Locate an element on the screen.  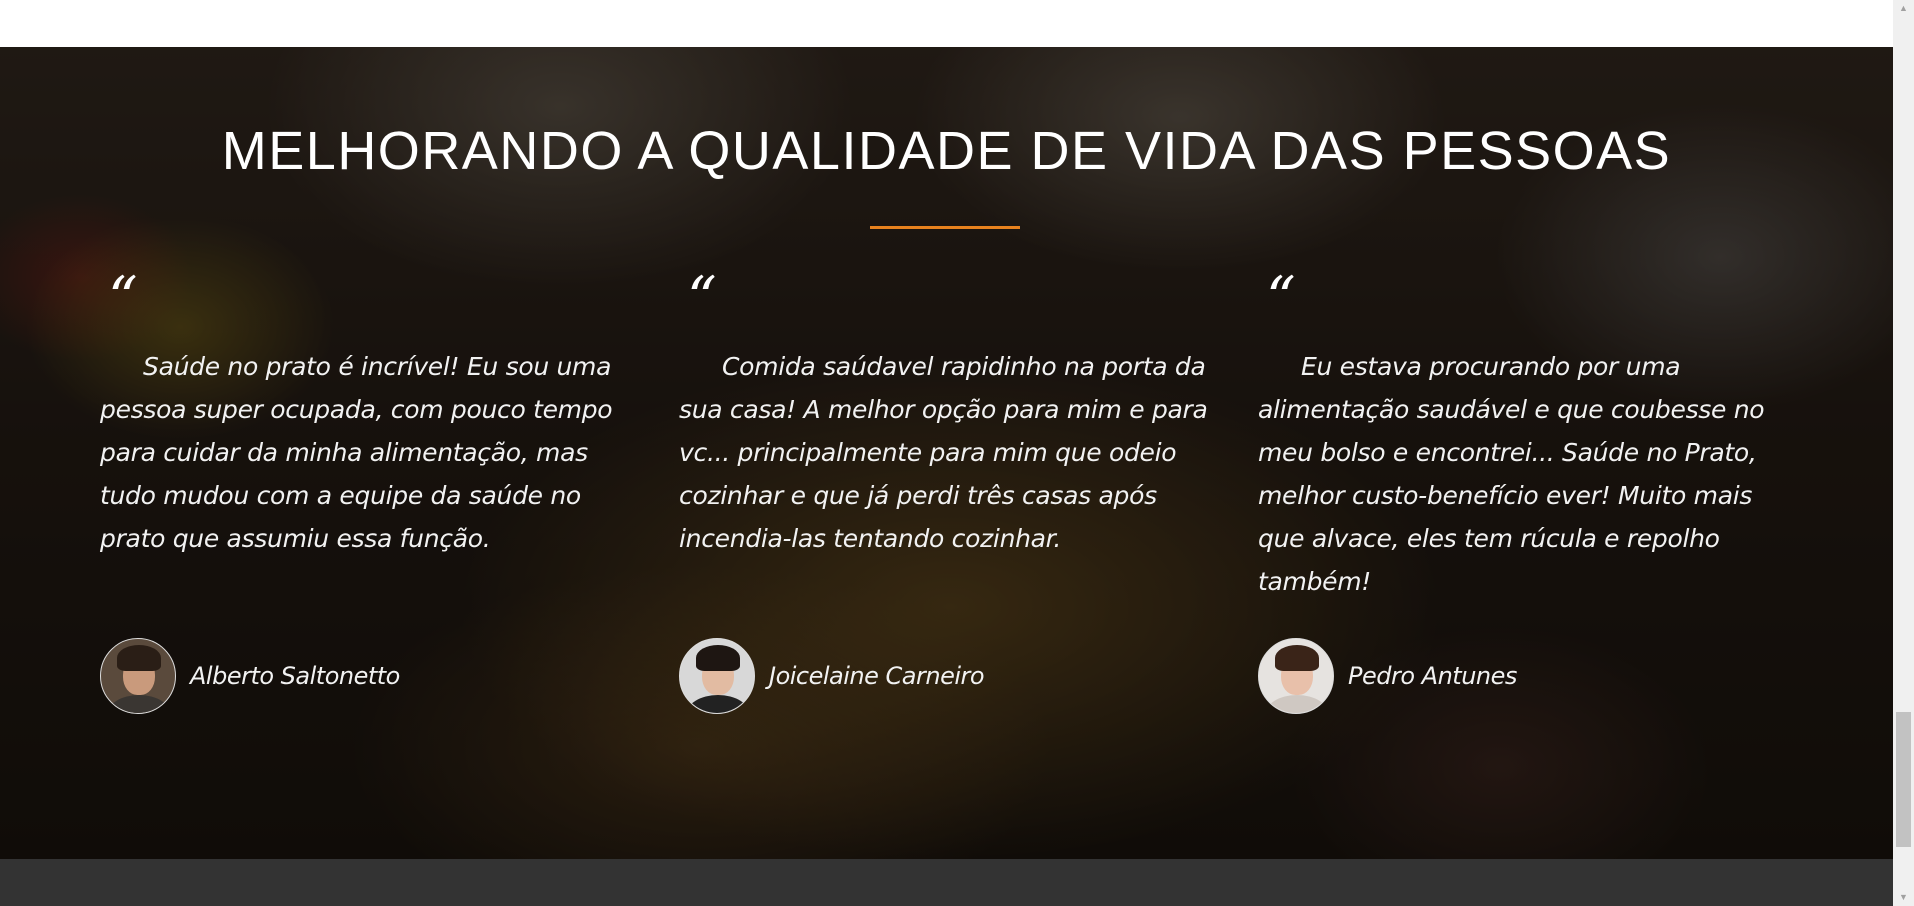
title-divider is located at coordinates (945, 227).